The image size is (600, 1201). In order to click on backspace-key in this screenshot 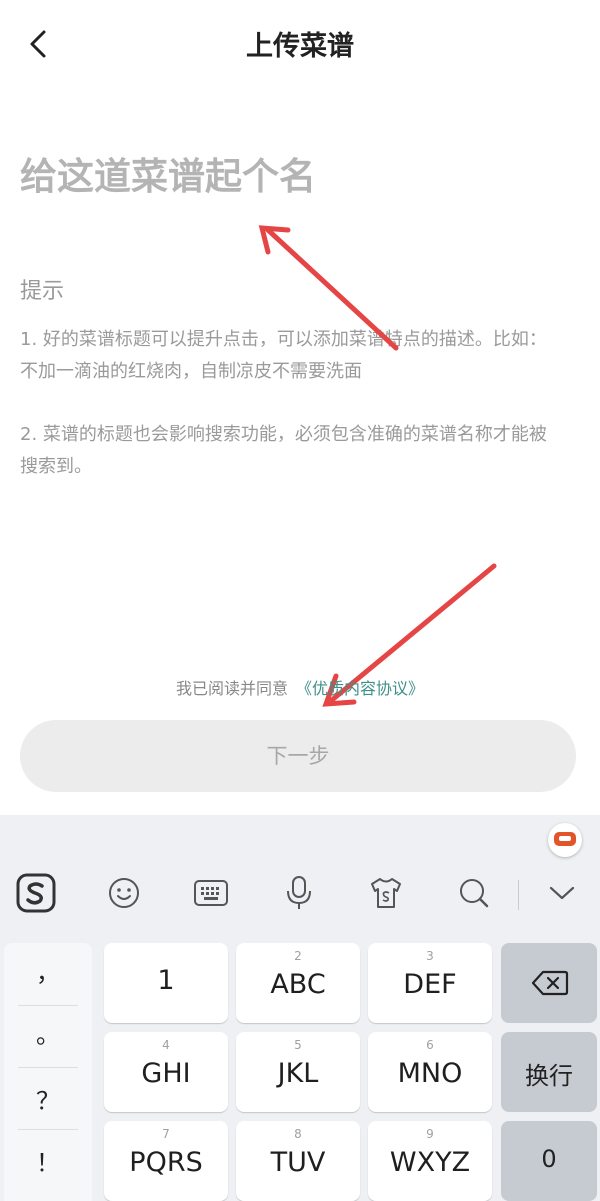, I will do `click(549, 983)`.